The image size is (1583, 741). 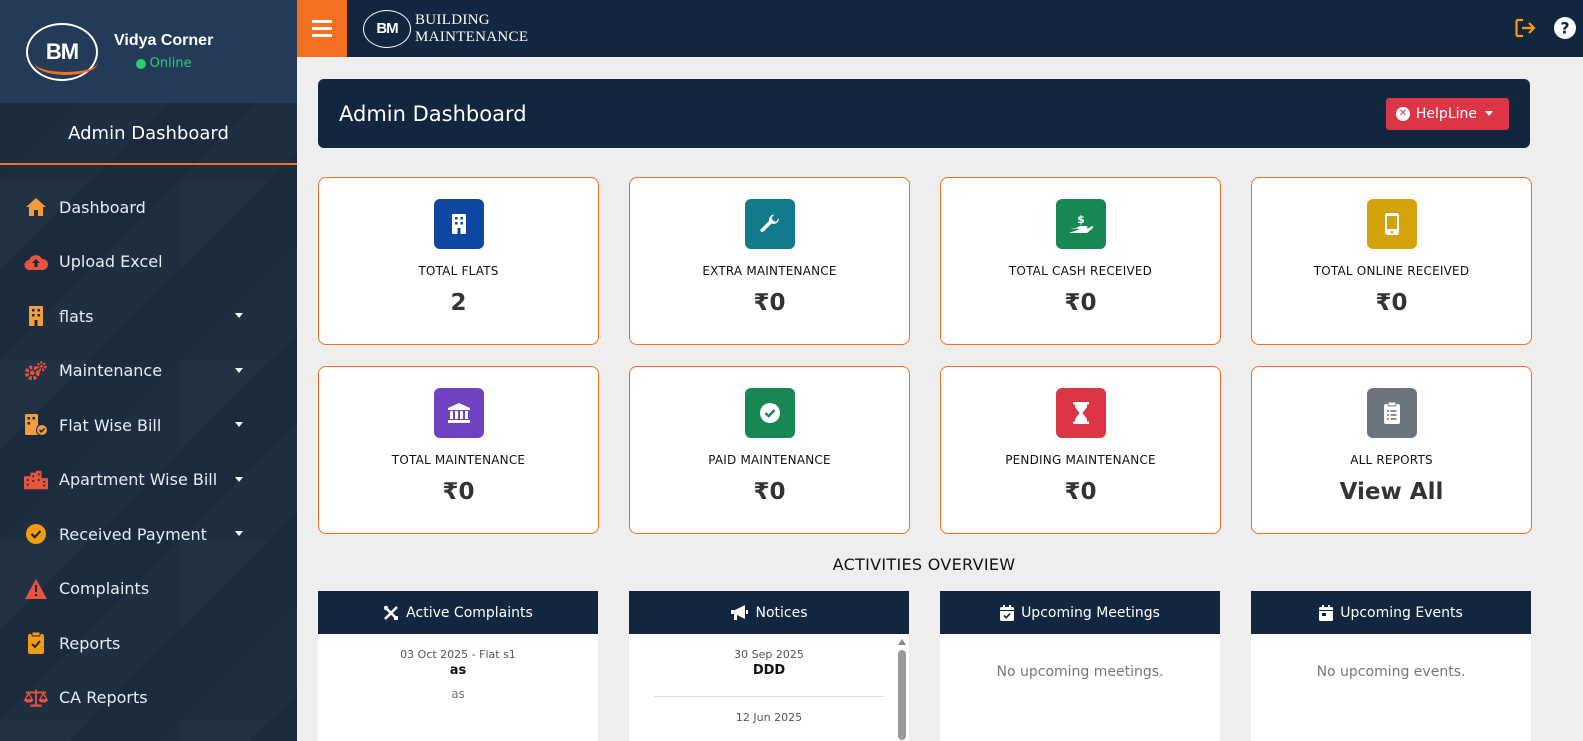 I want to click on card-paid-maintenance: PAID MAINTENANCE ₹0, so click(x=769, y=450).